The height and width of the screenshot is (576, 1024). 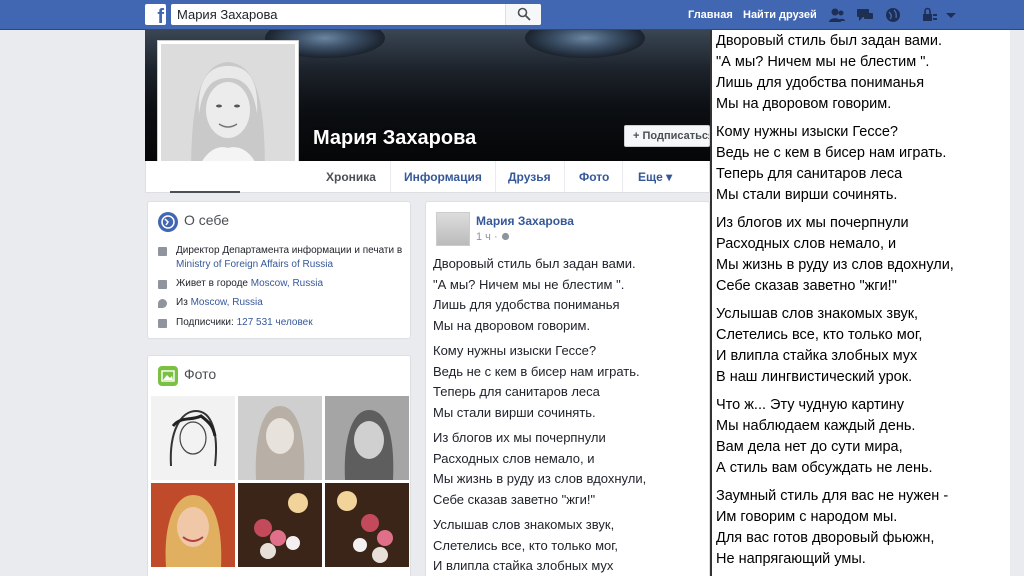 I want to click on tab-about: Информация, so click(x=443, y=177).